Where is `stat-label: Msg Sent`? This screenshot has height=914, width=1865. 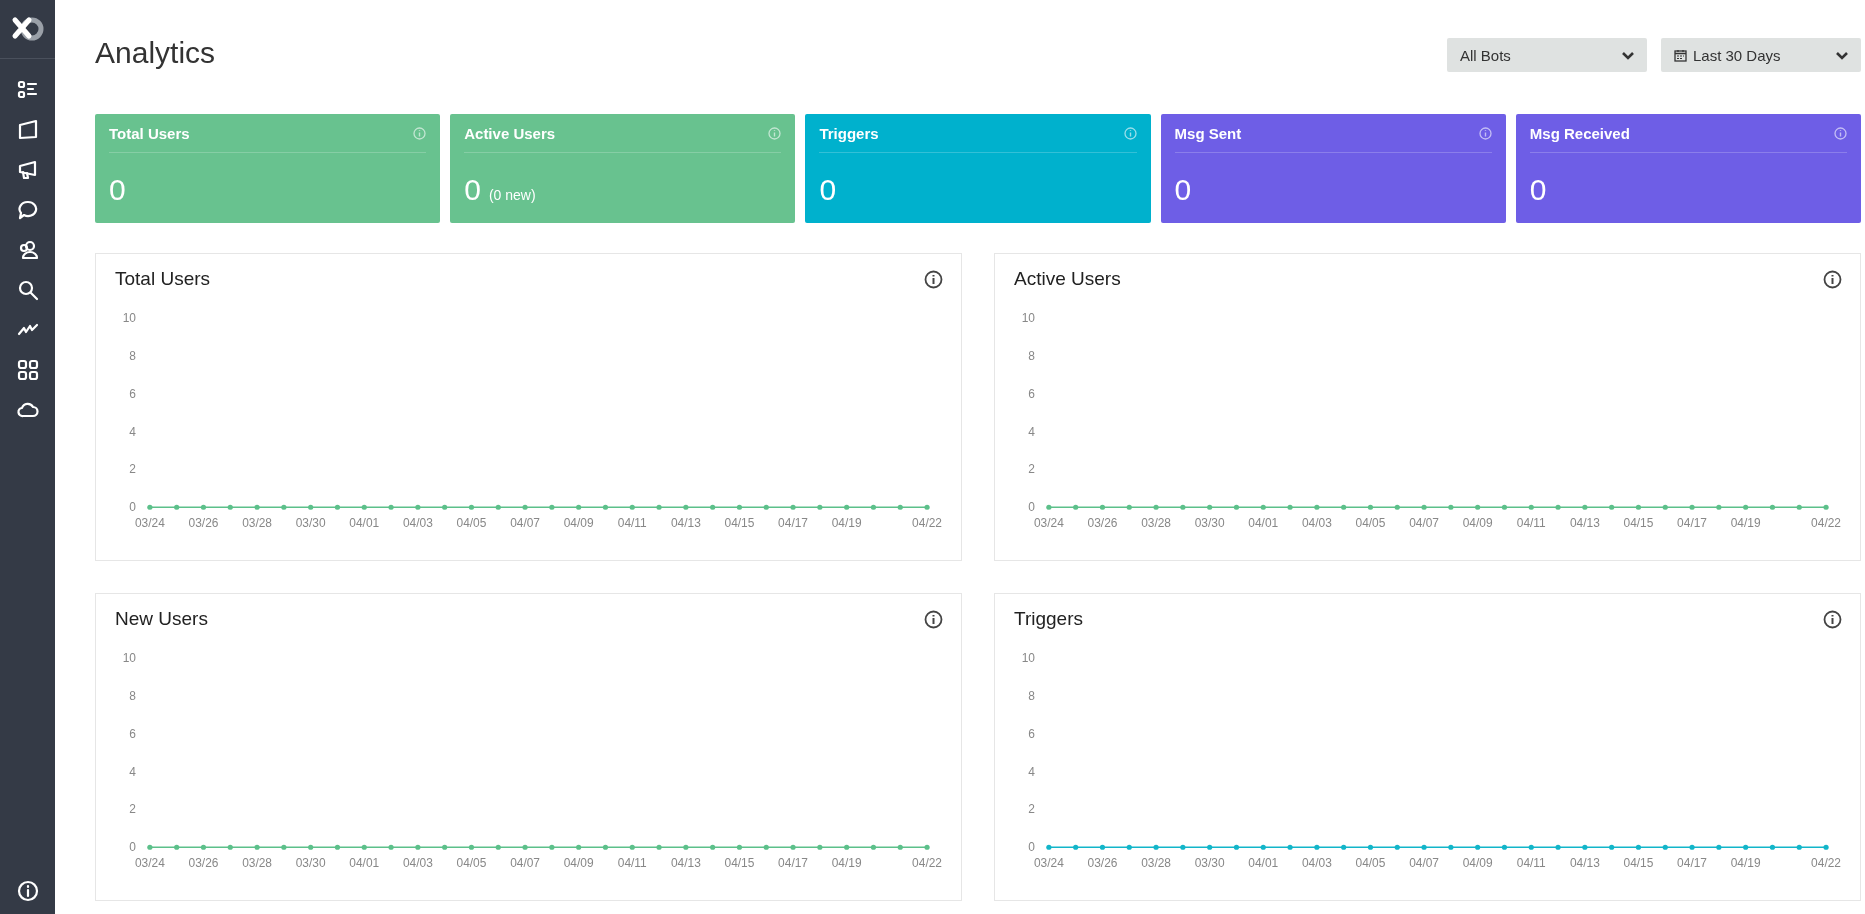 stat-label: Msg Sent is located at coordinates (1208, 133).